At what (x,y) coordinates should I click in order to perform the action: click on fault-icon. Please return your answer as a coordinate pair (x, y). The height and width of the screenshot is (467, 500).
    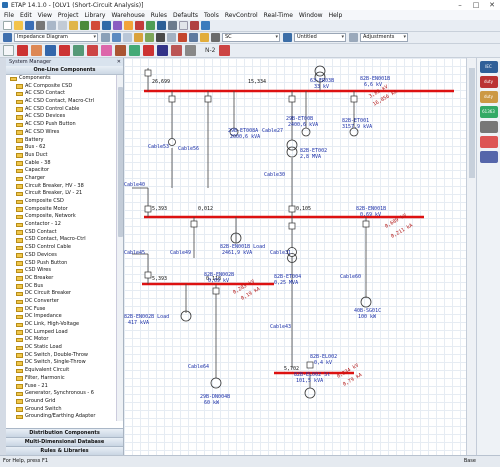
    Looking at the image, I should click on (182, 37).